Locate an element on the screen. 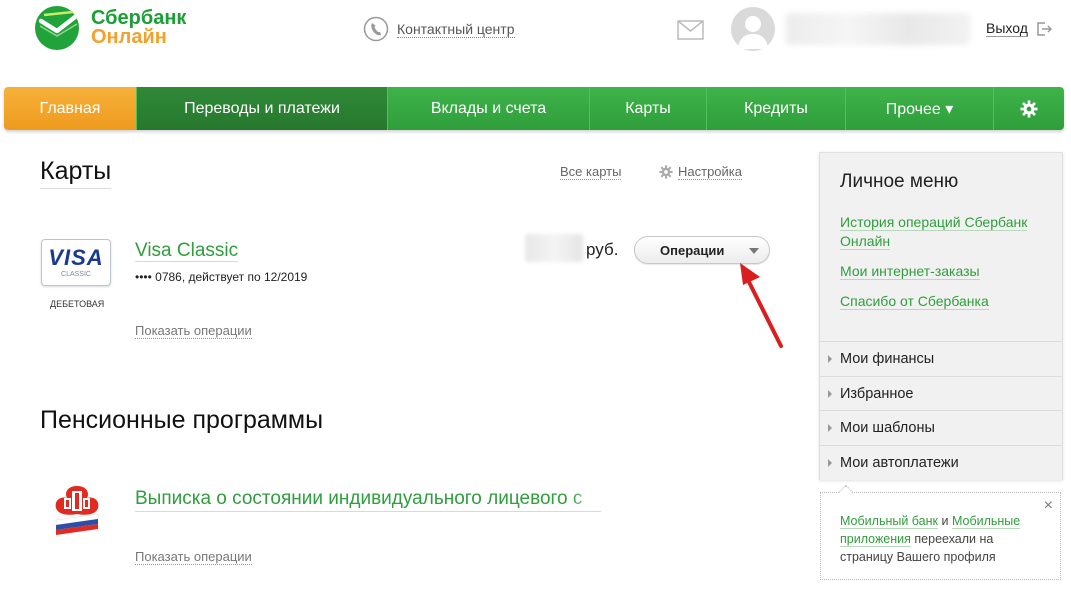 Image resolution: width=1071 pixels, height=598 pixels. close-icon: × is located at coordinates (1048, 506).